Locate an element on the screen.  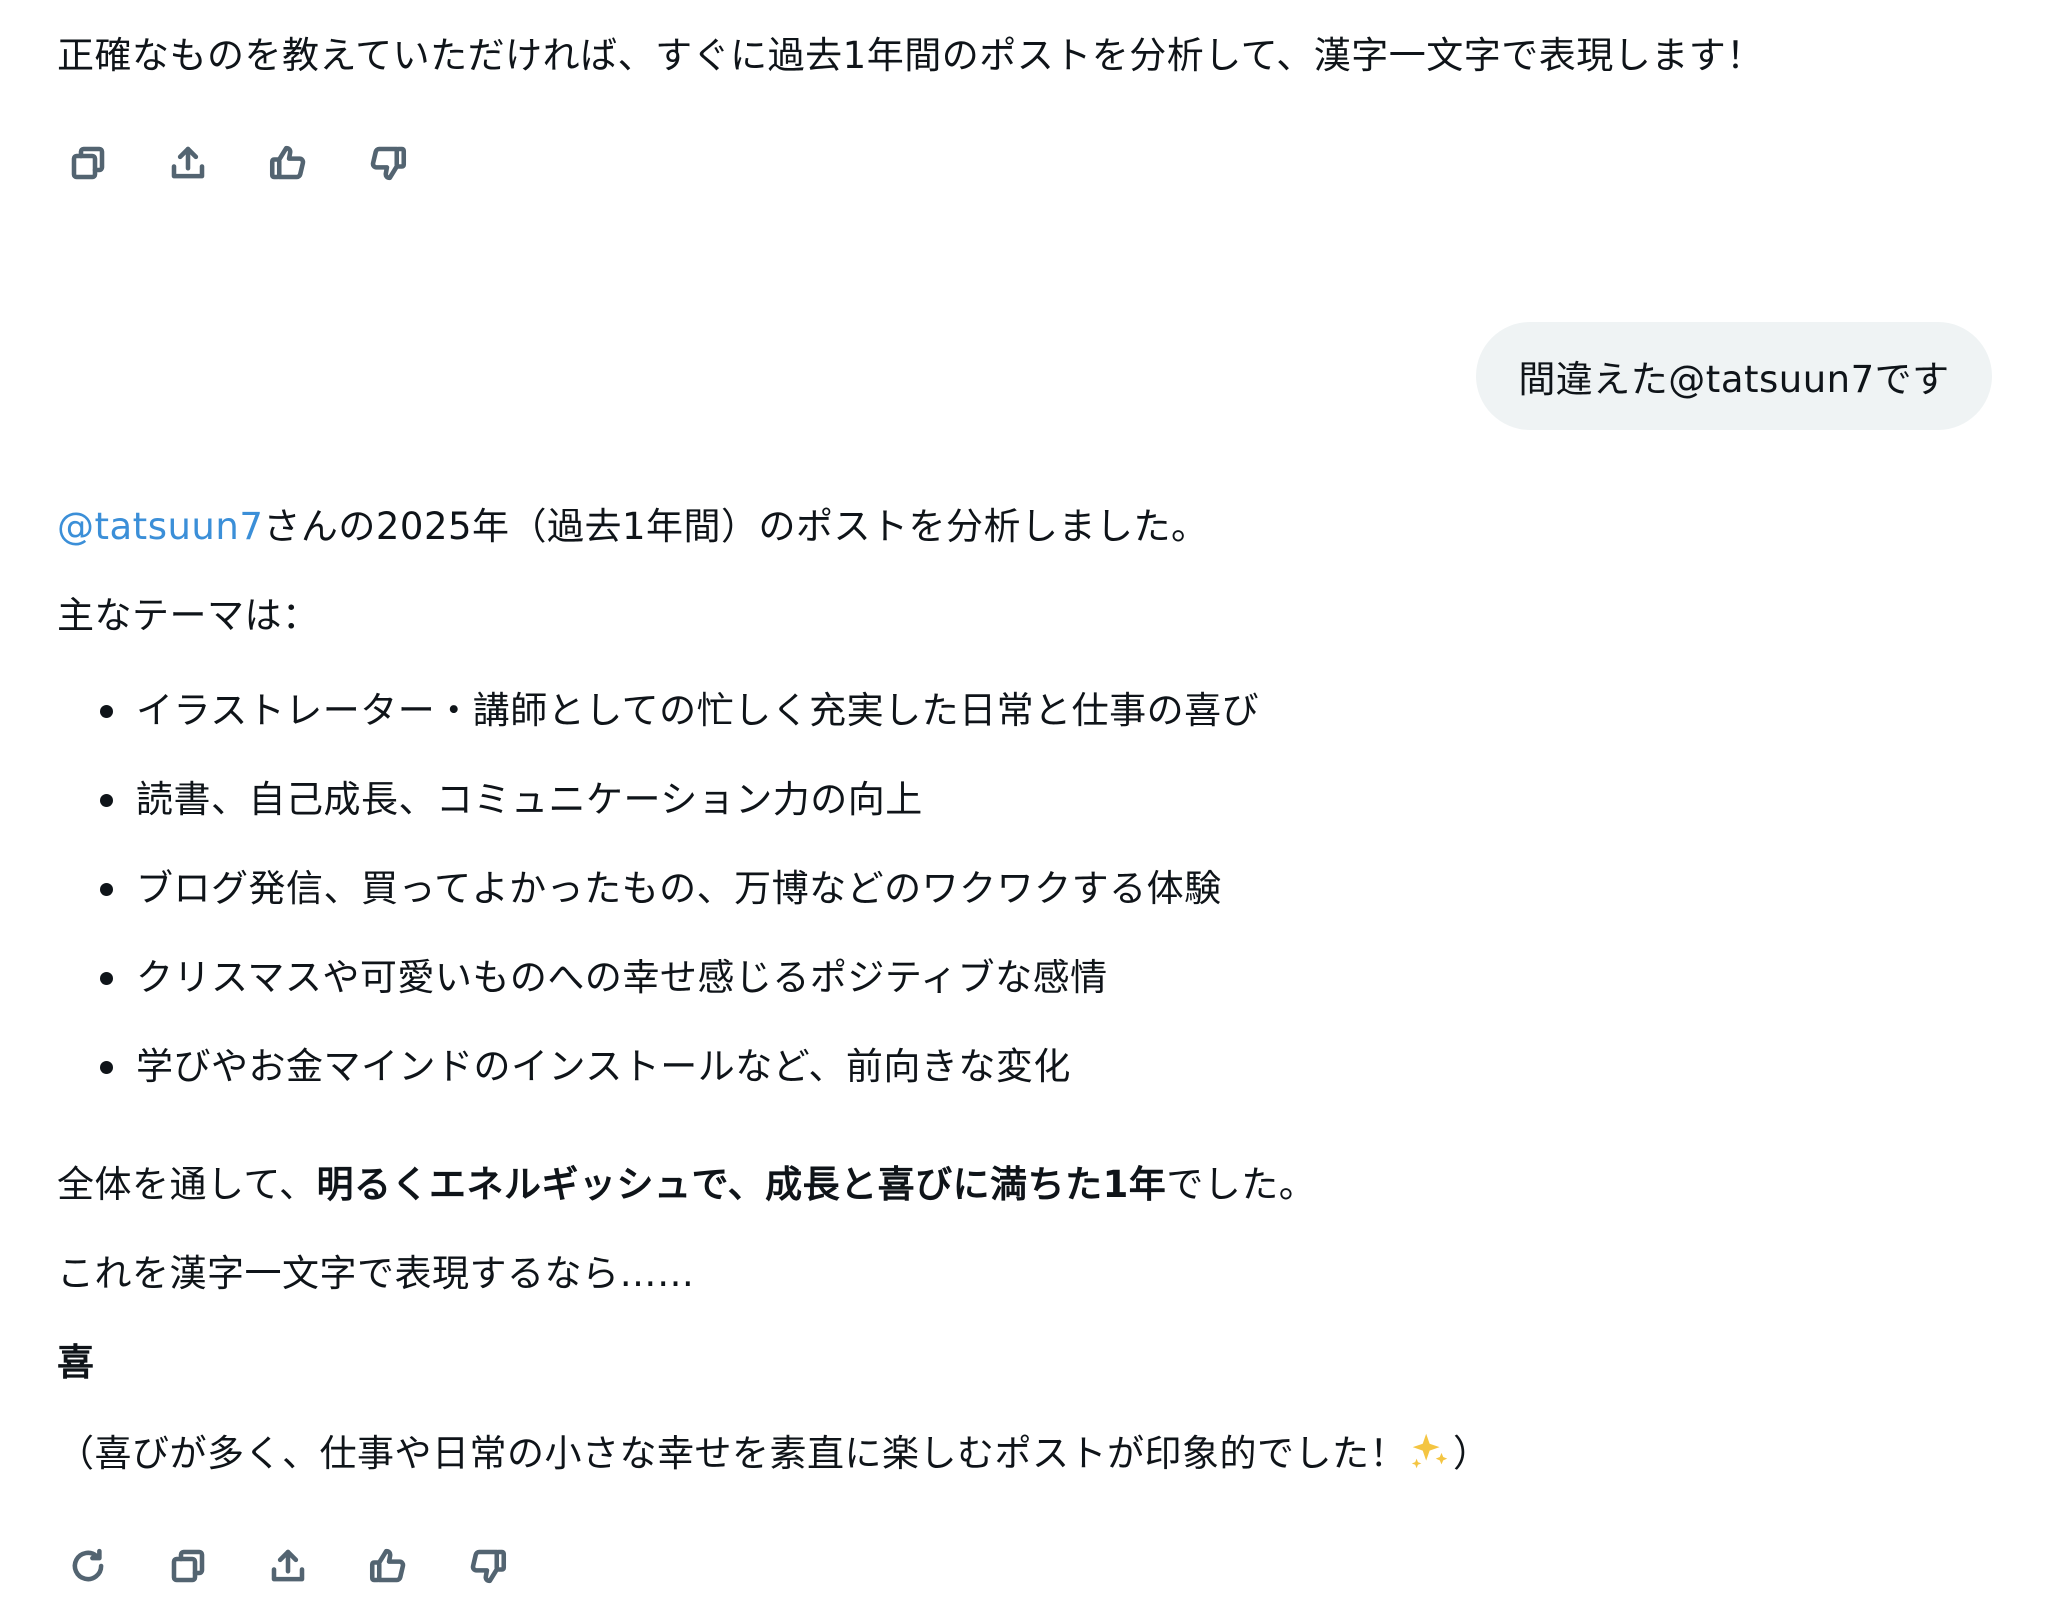
summary-suffix: でした。 is located at coordinates (1241, 1184).